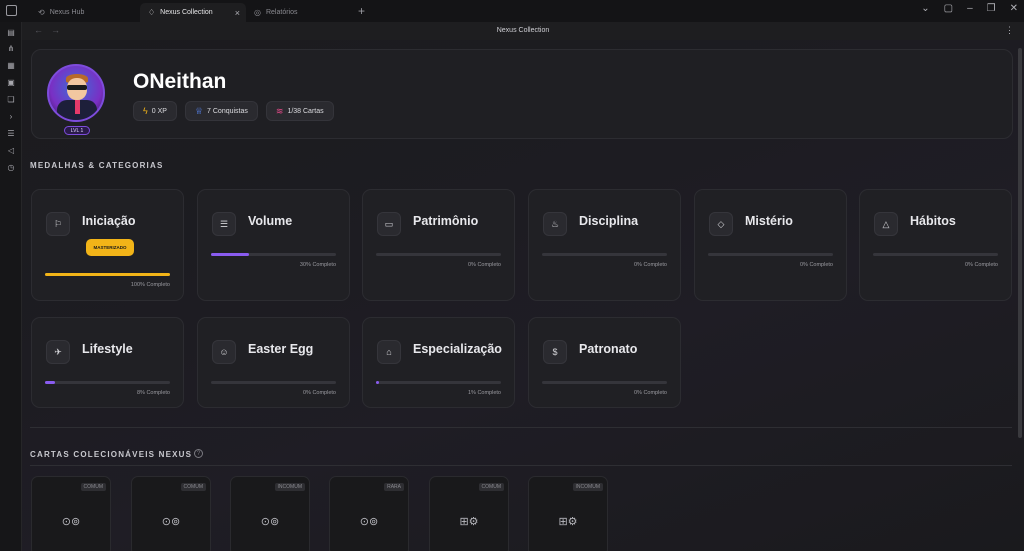 Image resolution: width=1024 pixels, height=551 pixels. Describe the element at coordinates (111, 454) in the screenshot. I see `section-title-cards: CARTAS COLECIONÁVEIS NEXUS` at that location.